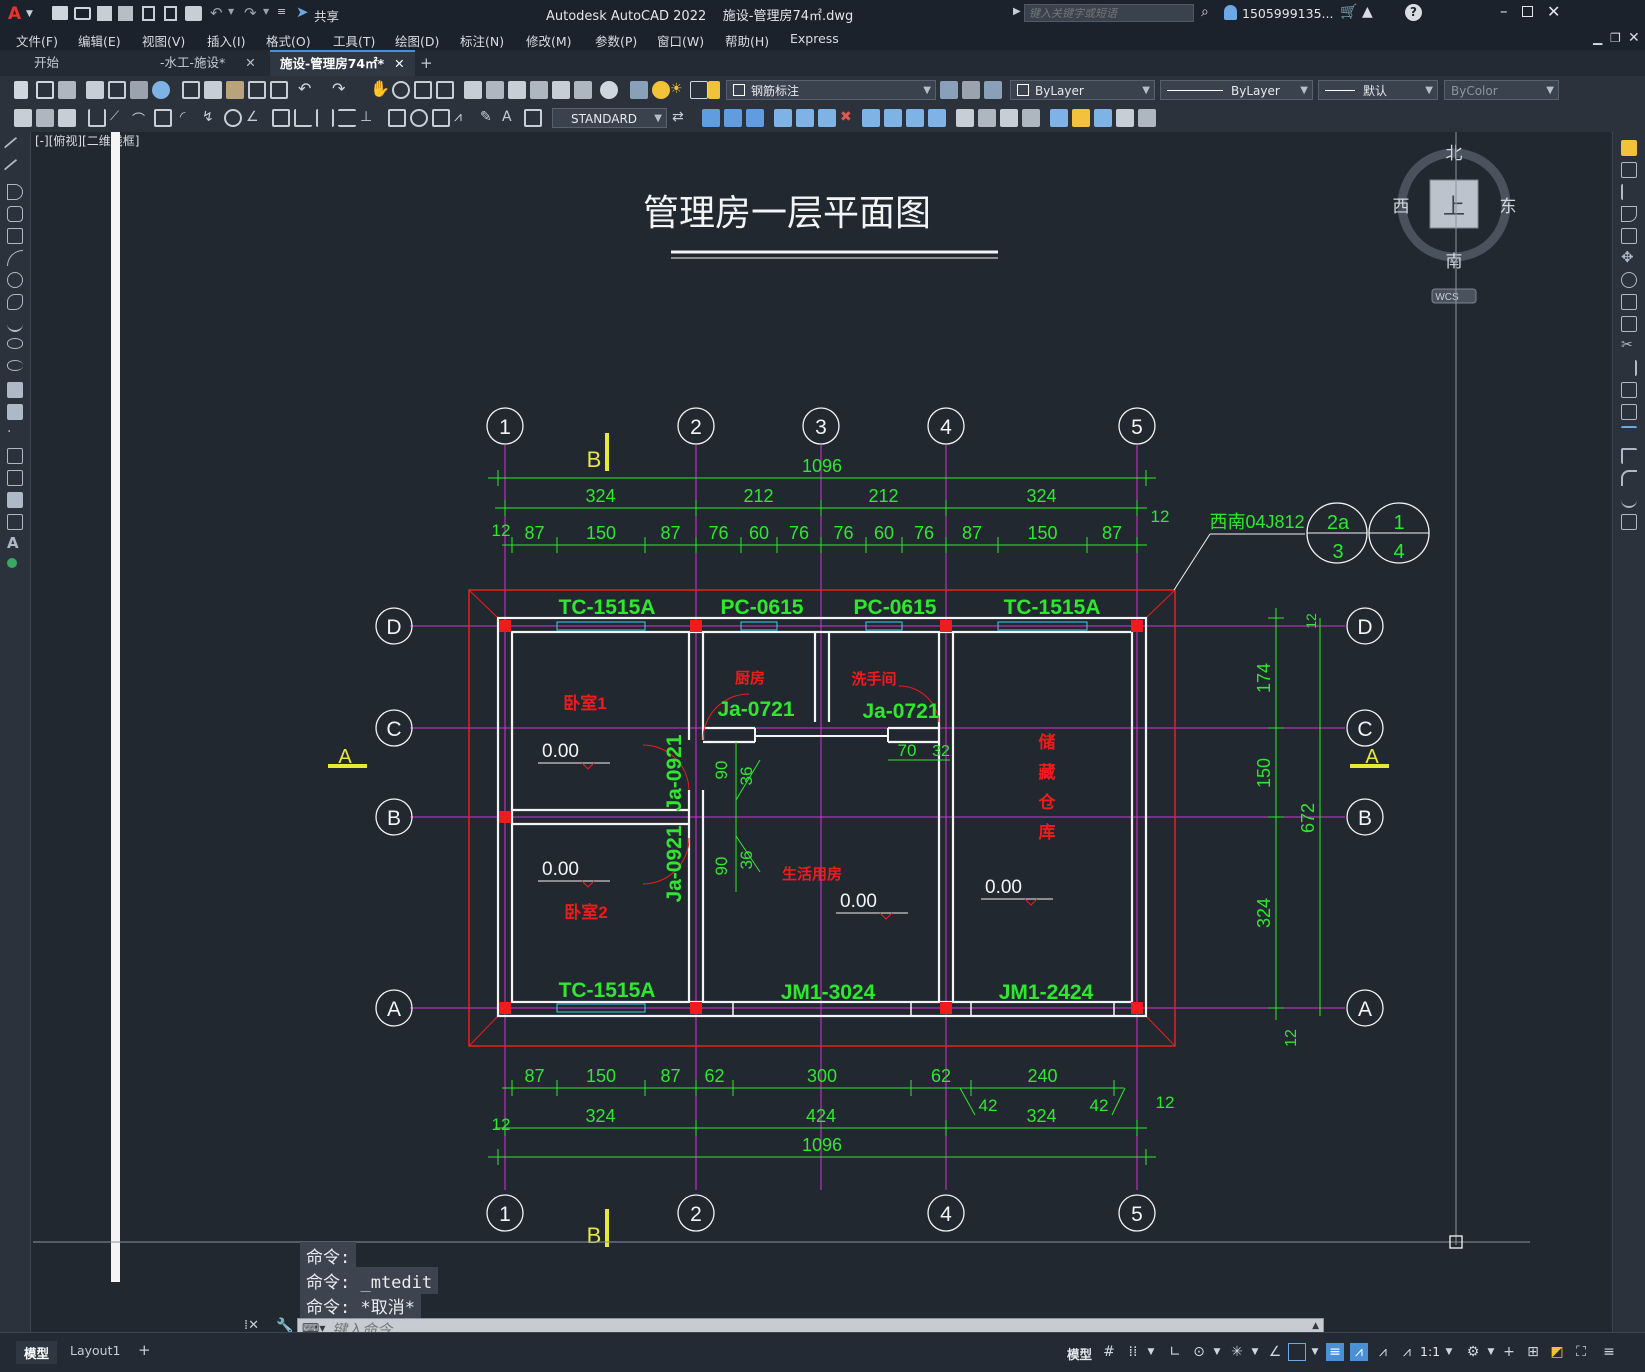 The width and height of the screenshot is (1645, 1372). Describe the element at coordinates (1629, 346) in the screenshot. I see `trim-icon: ✂` at that location.